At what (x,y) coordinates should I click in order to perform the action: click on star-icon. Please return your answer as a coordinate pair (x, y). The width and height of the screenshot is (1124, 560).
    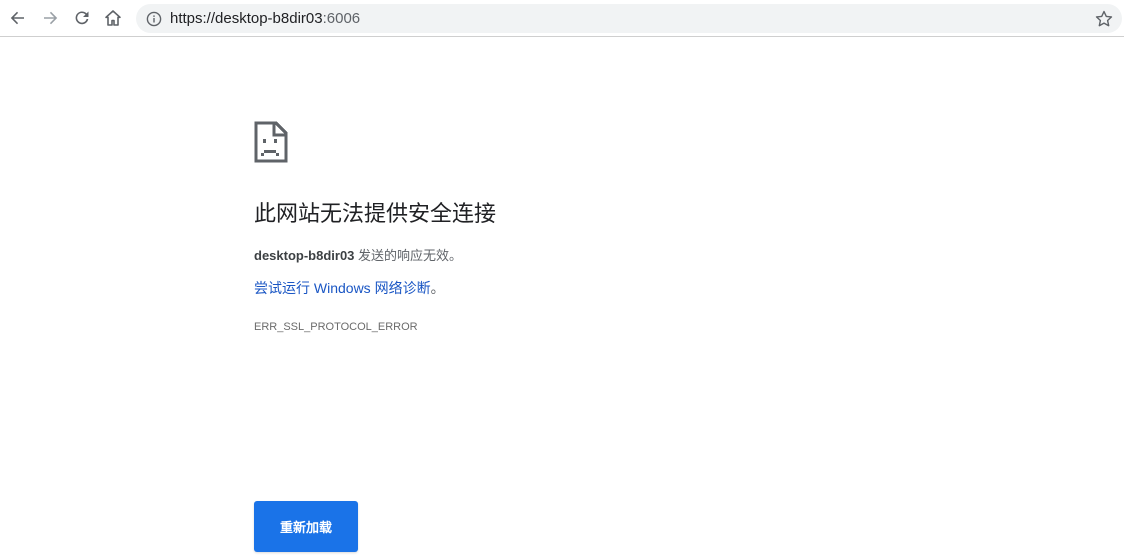
    Looking at the image, I should click on (1104, 19).